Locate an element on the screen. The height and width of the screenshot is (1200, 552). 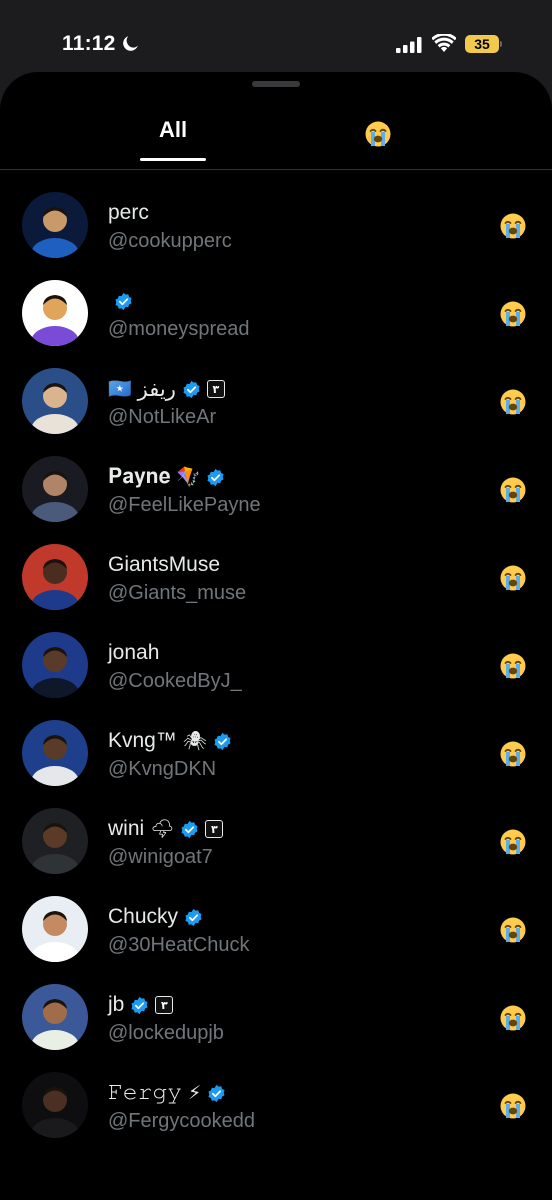
display-name: Kvng™ is located at coordinates (142, 740).